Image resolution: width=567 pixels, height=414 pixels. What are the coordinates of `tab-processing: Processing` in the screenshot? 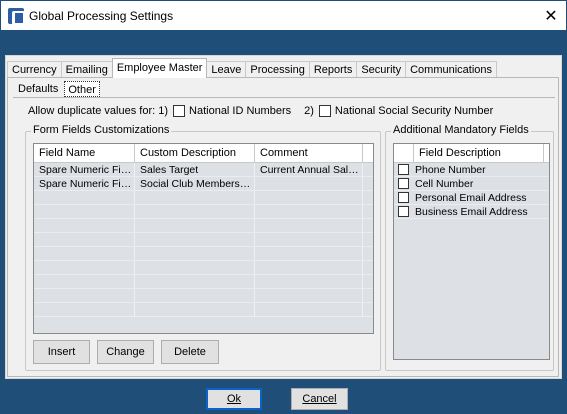 It's located at (277, 69).